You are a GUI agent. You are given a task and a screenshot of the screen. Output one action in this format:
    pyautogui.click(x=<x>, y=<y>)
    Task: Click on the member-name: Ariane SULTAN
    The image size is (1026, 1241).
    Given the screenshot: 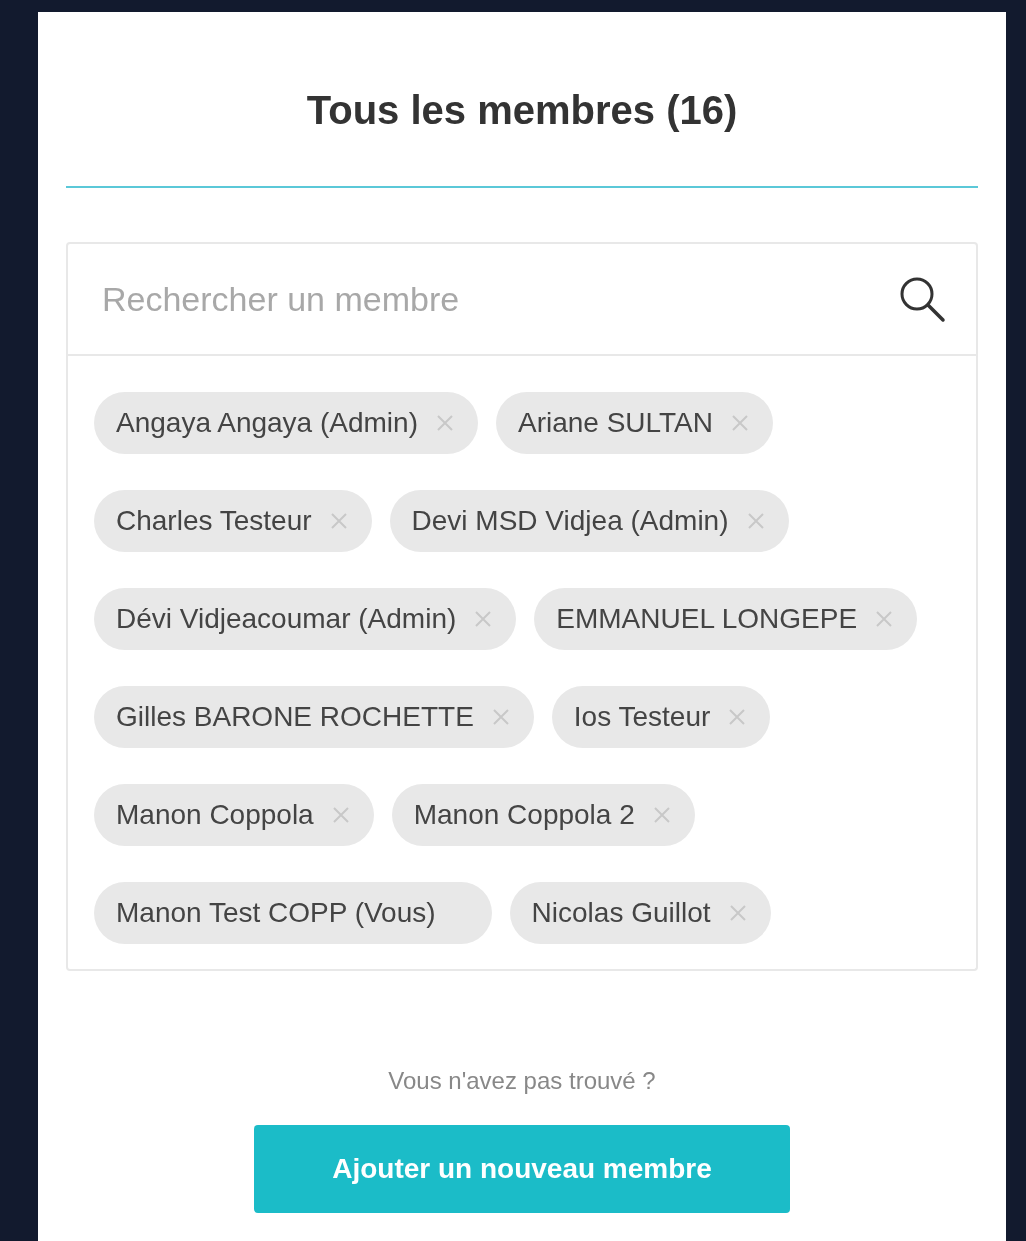 What is the action you would take?
    pyautogui.click(x=615, y=423)
    